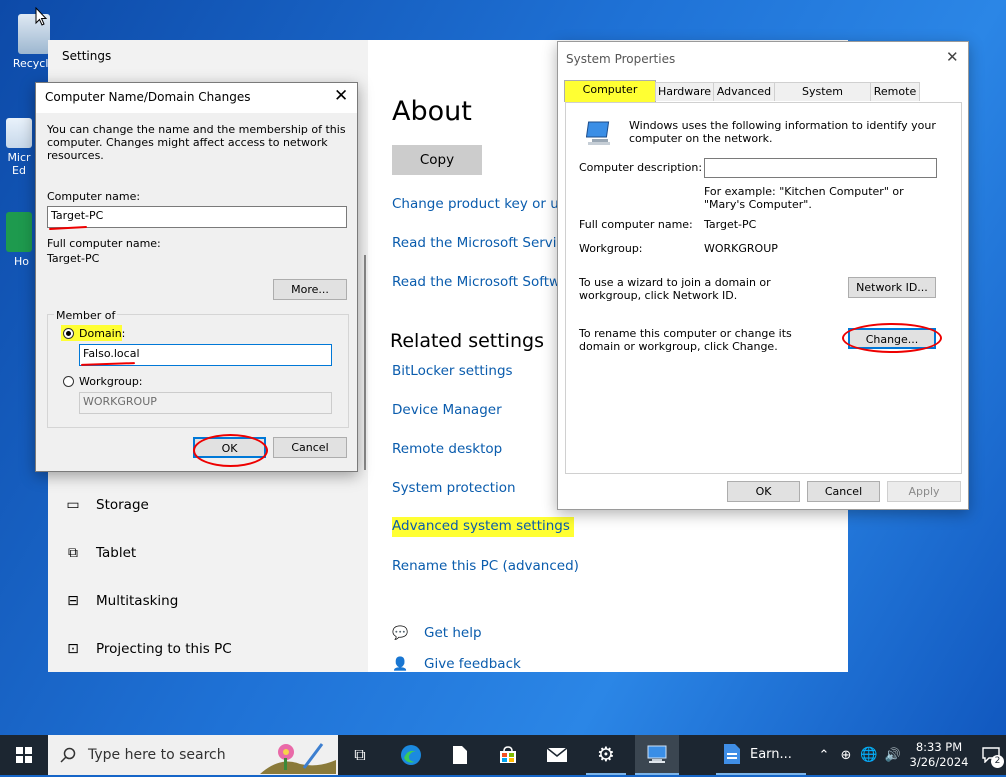 The image size is (1006, 777). Describe the element at coordinates (456, 664) in the screenshot. I see `give-feedback-link: 👤 Give feedback` at that location.